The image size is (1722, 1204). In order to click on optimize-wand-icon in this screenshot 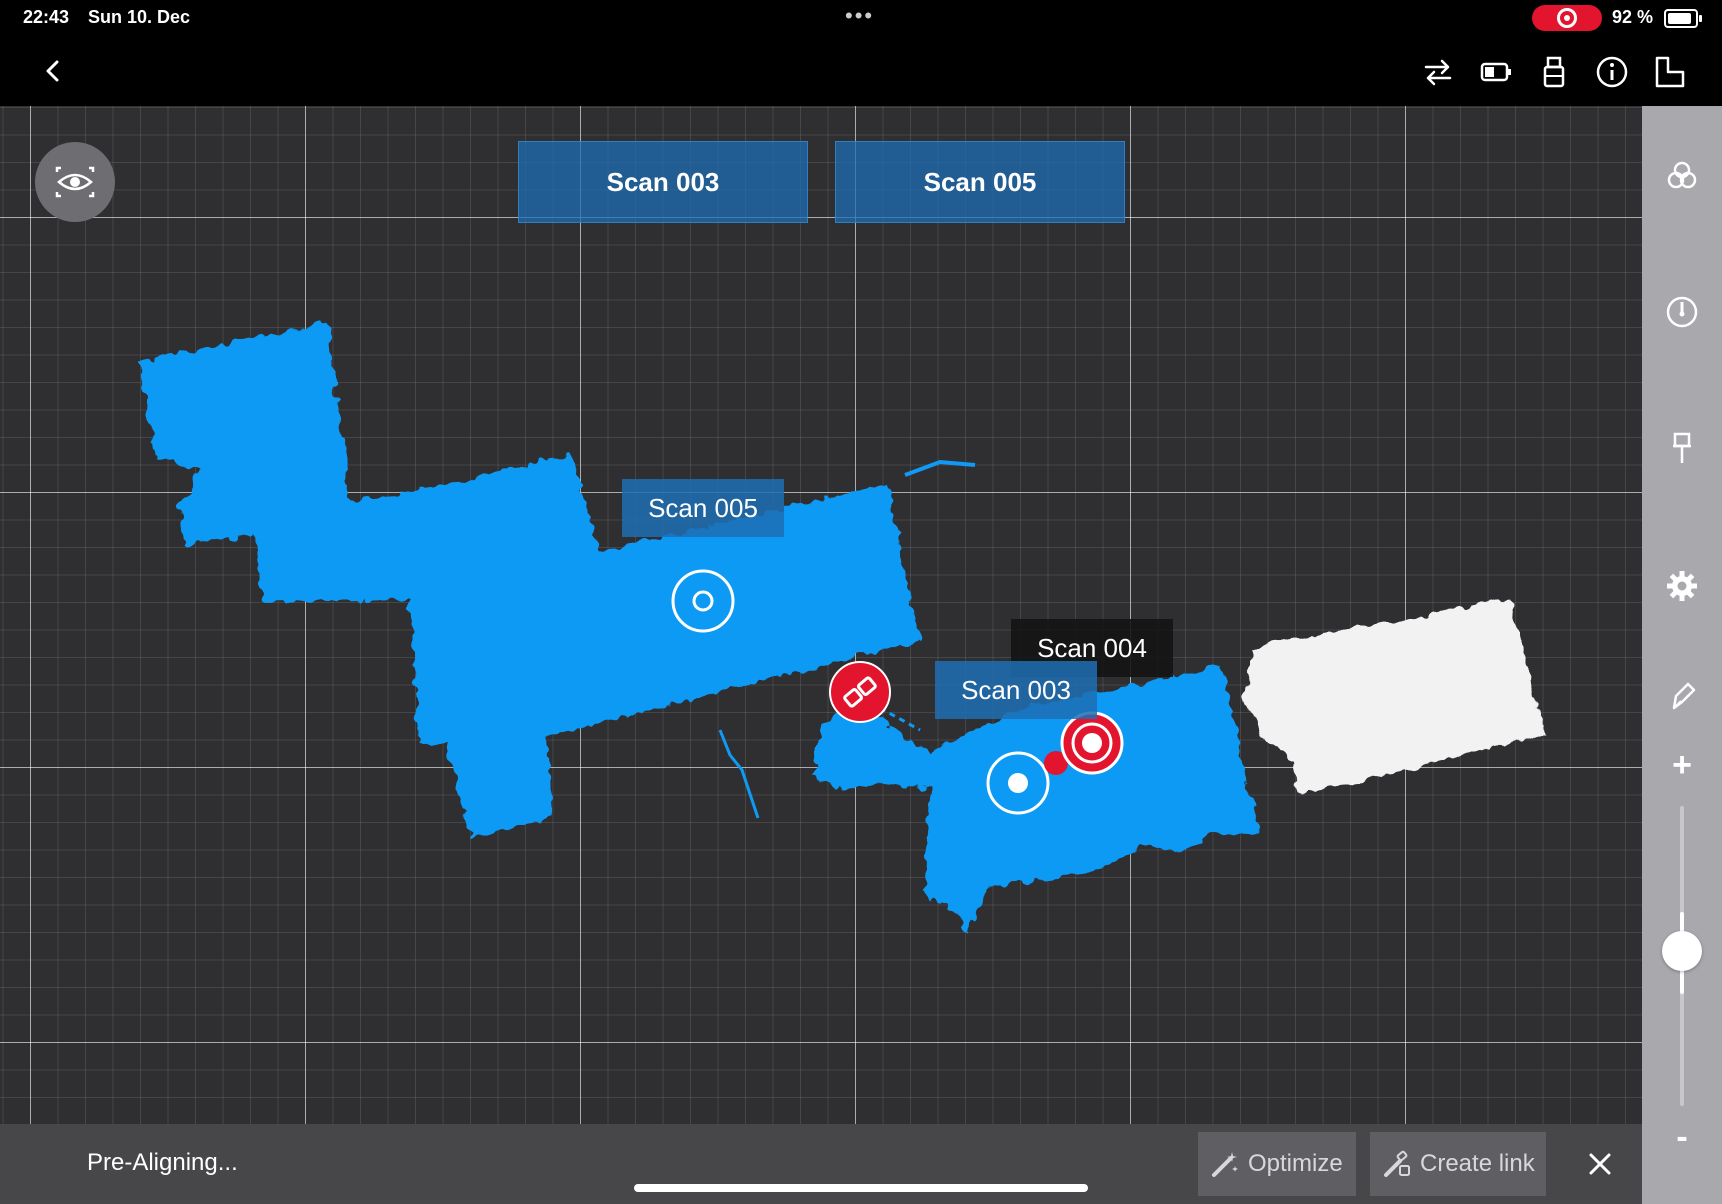, I will do `click(1225, 1164)`.